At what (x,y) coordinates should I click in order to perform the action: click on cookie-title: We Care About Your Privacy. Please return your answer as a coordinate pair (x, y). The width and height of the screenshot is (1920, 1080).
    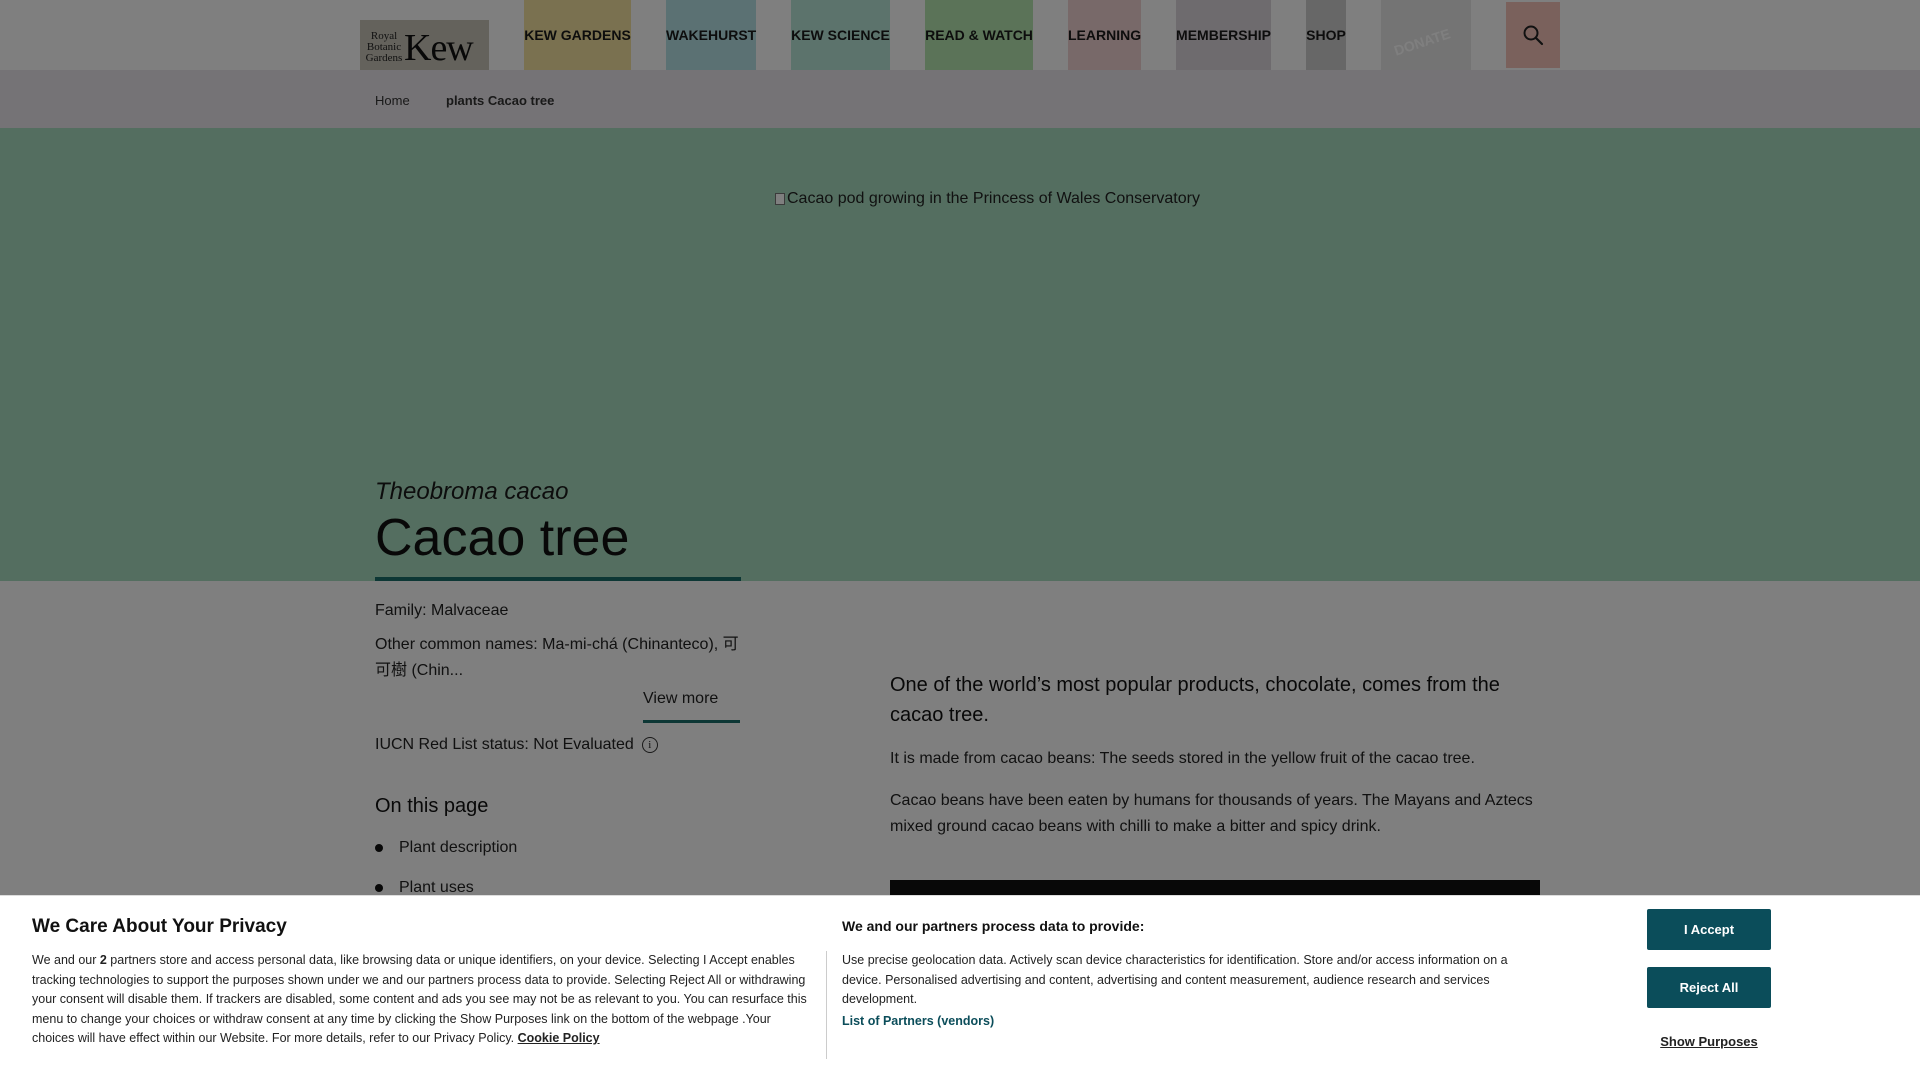
    Looking at the image, I should click on (159, 926).